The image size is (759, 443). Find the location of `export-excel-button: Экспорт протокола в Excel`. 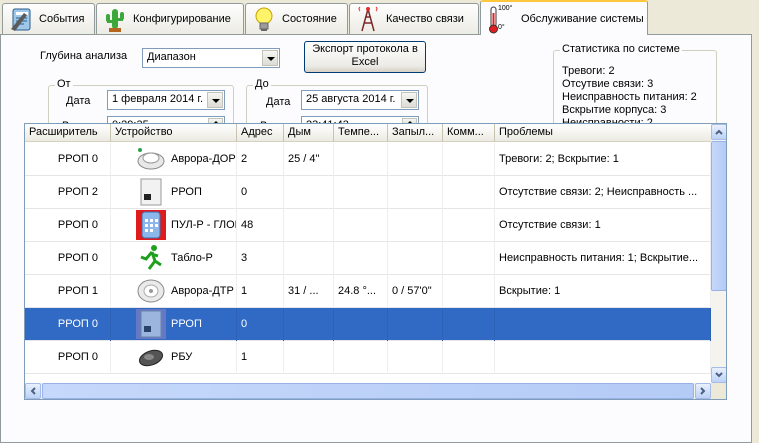

export-excel-button: Экспорт протокола в Excel is located at coordinates (365, 57).